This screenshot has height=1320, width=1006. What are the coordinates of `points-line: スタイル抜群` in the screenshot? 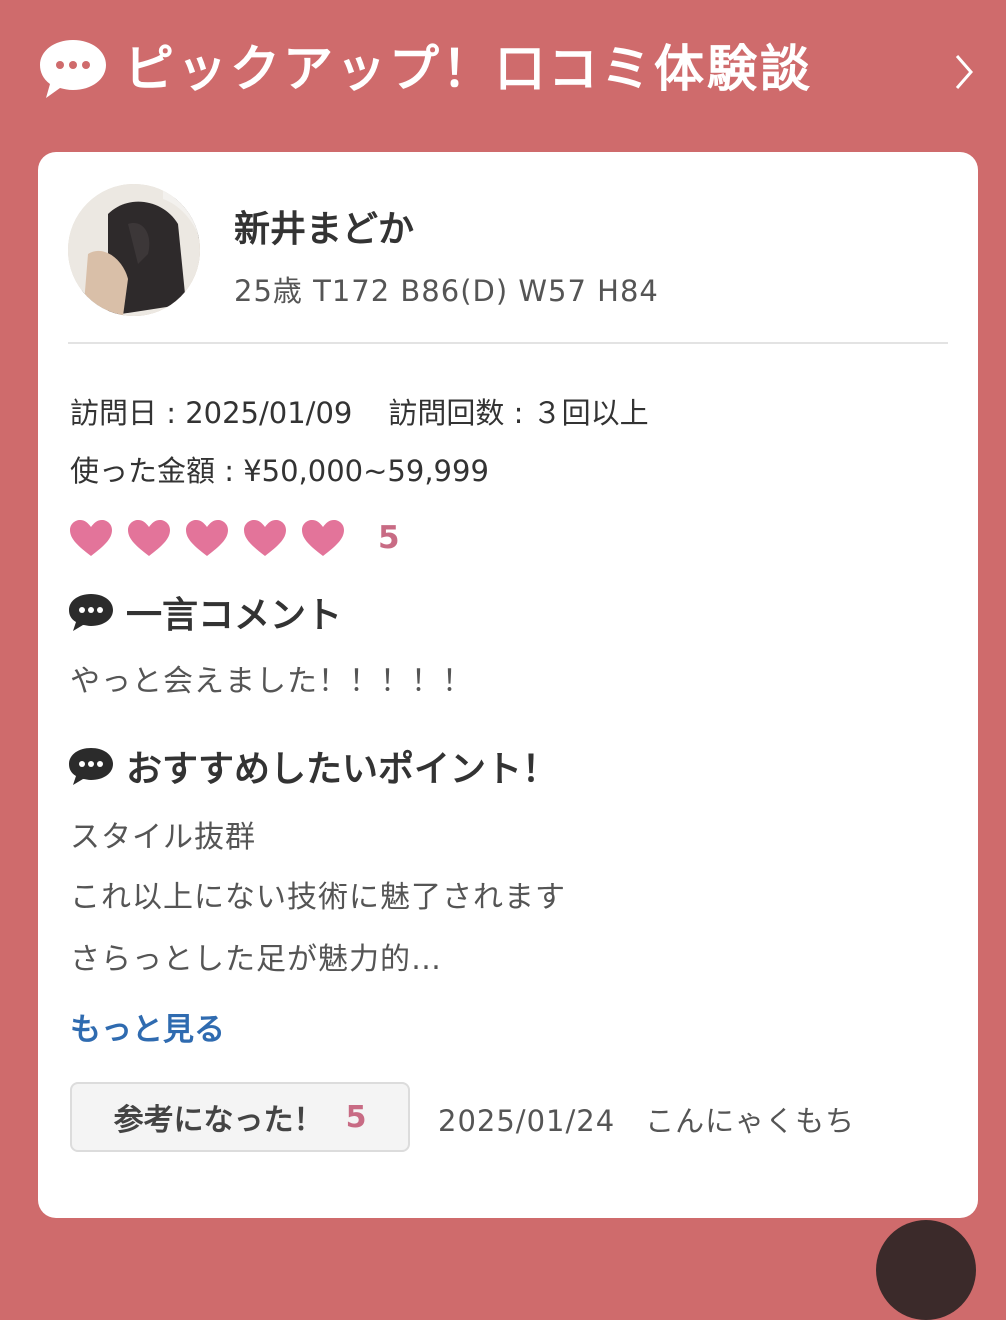 It's located at (163, 837).